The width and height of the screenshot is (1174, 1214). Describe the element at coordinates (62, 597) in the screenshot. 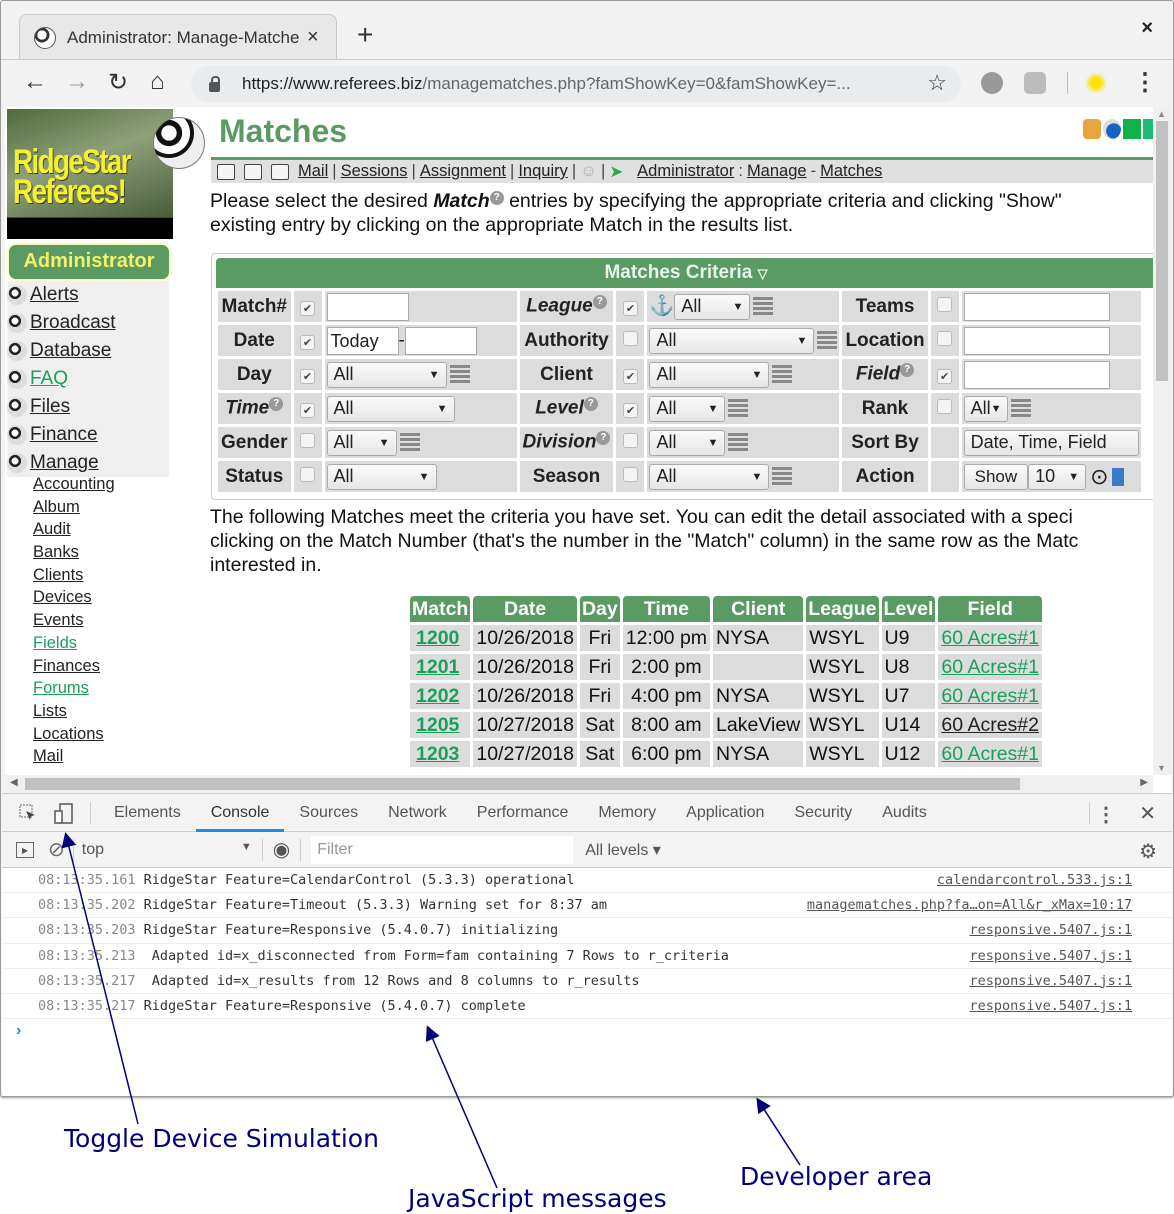

I see `submenu-link: Devices` at that location.